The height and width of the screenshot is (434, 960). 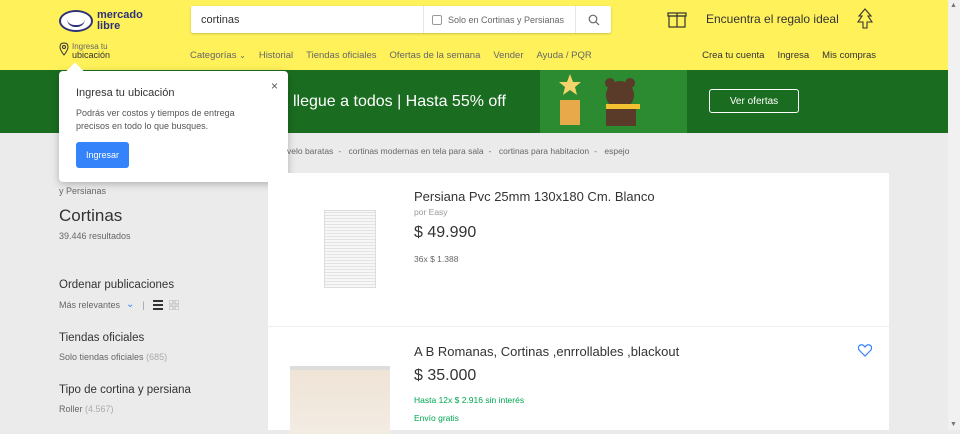 I want to click on related-search-item: cortinas modernas en tela para sala, so click(x=416, y=151).